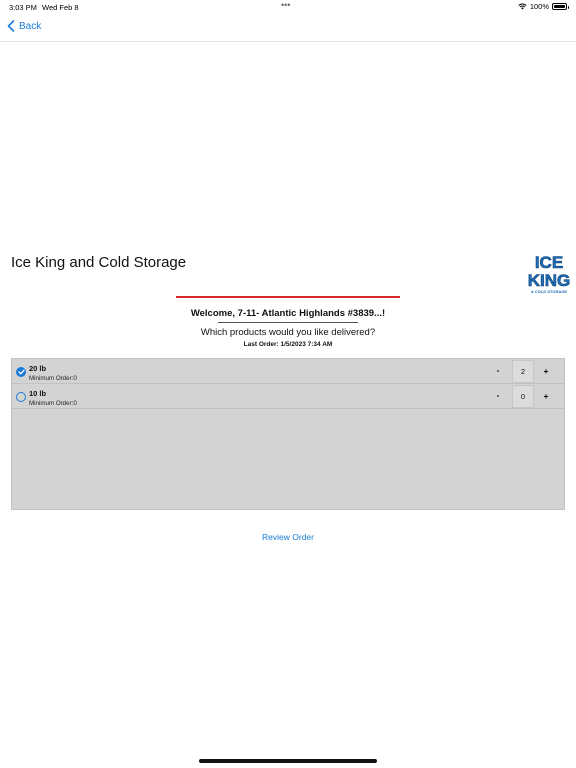 Image resolution: width=576 pixels, height=768 pixels. Describe the element at coordinates (30, 26) in the screenshot. I see `back-label: Back` at that location.